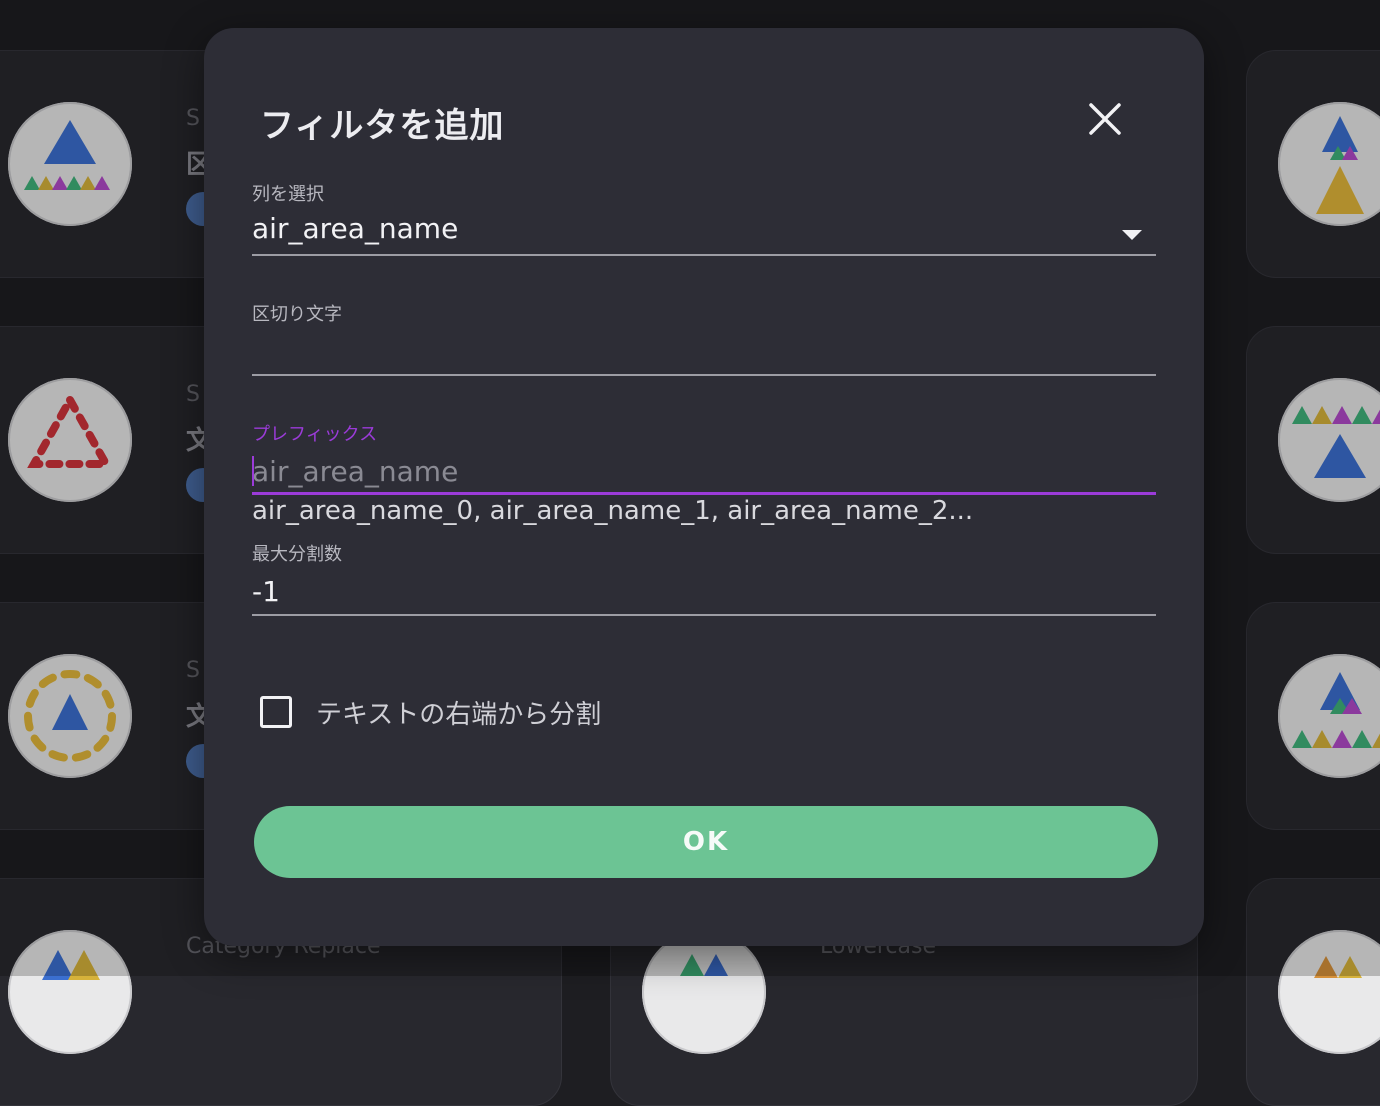 This screenshot has width=1380, height=1106. What do you see at coordinates (355, 228) in the screenshot?
I see `column-select-value: air_area_name` at bounding box center [355, 228].